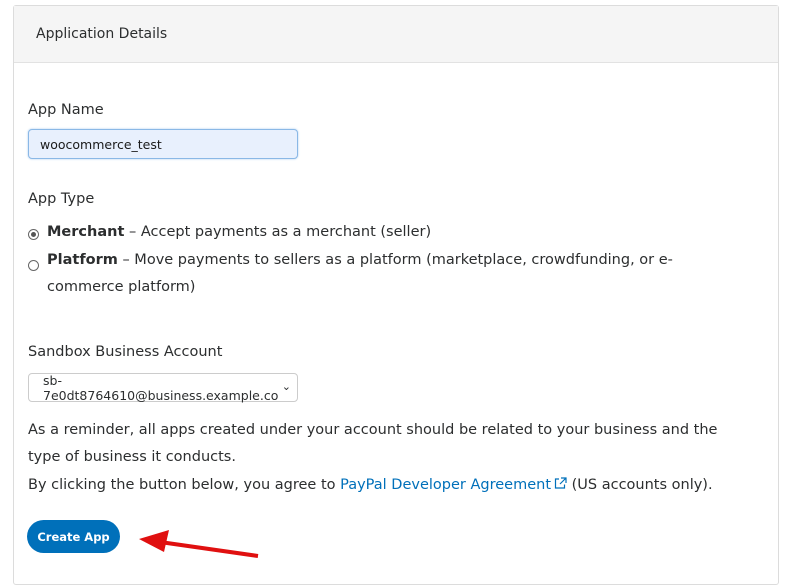 This screenshot has height=585, width=800. Describe the element at coordinates (278, 232) in the screenshot. I see `merchant-desc: – Accept payments as a merchant (seller)` at that location.